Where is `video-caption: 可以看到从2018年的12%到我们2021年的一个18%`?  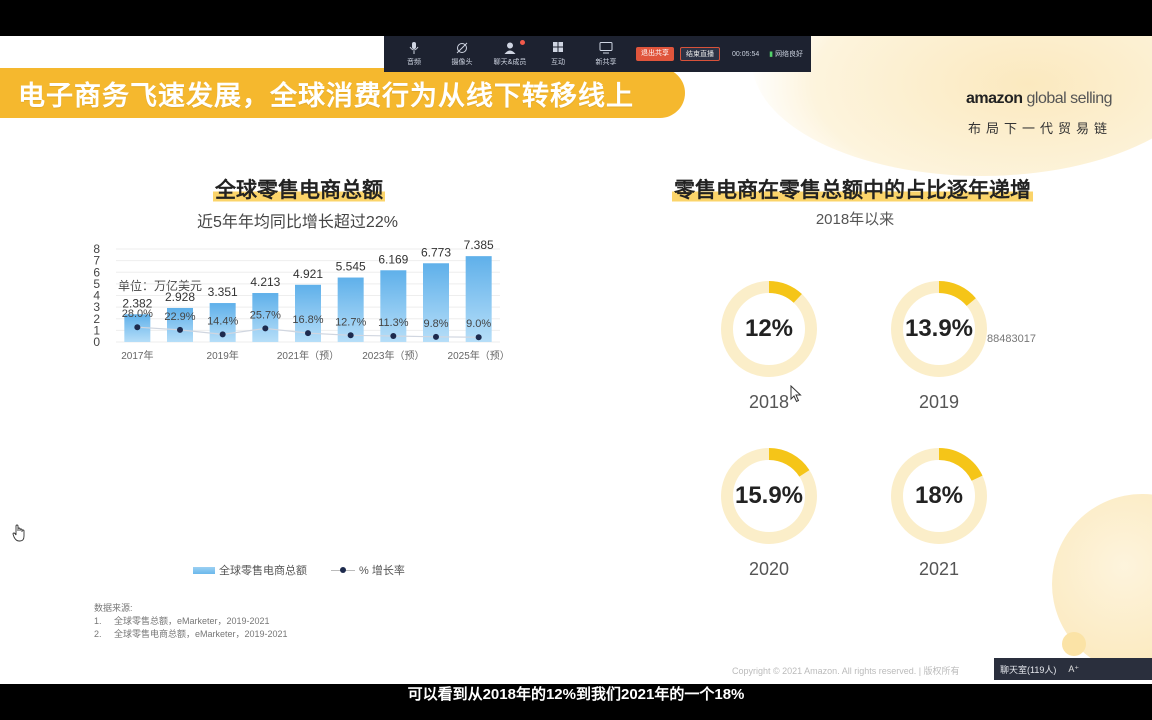 video-caption: 可以看到从2018年的12%到我们2021年的一个18% is located at coordinates (576, 694).